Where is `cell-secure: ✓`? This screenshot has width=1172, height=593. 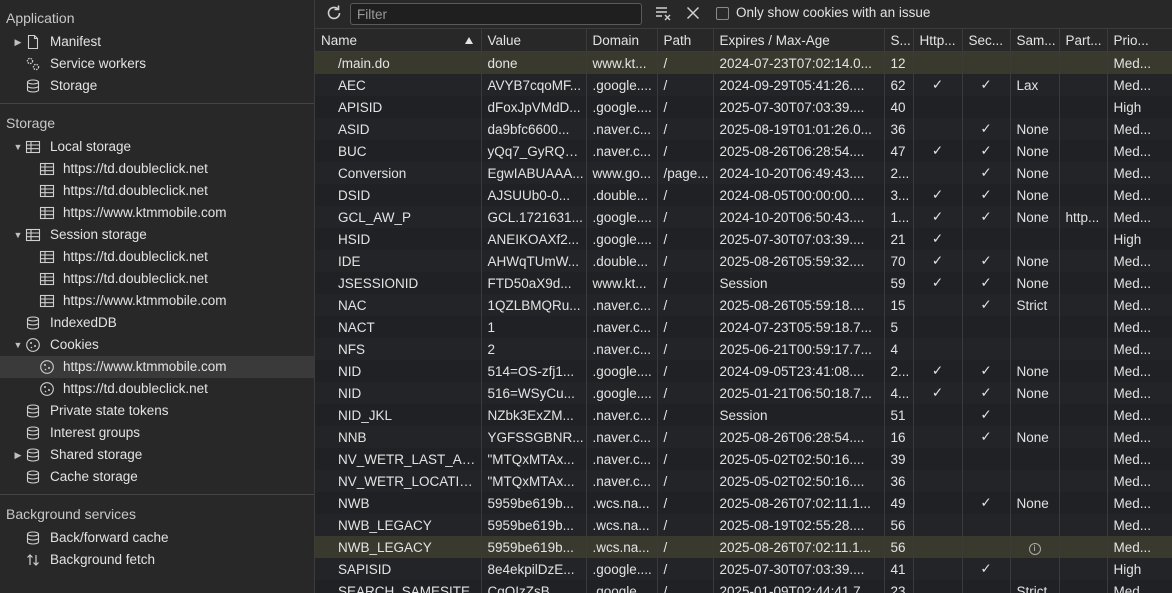 cell-secure: ✓ is located at coordinates (986, 151).